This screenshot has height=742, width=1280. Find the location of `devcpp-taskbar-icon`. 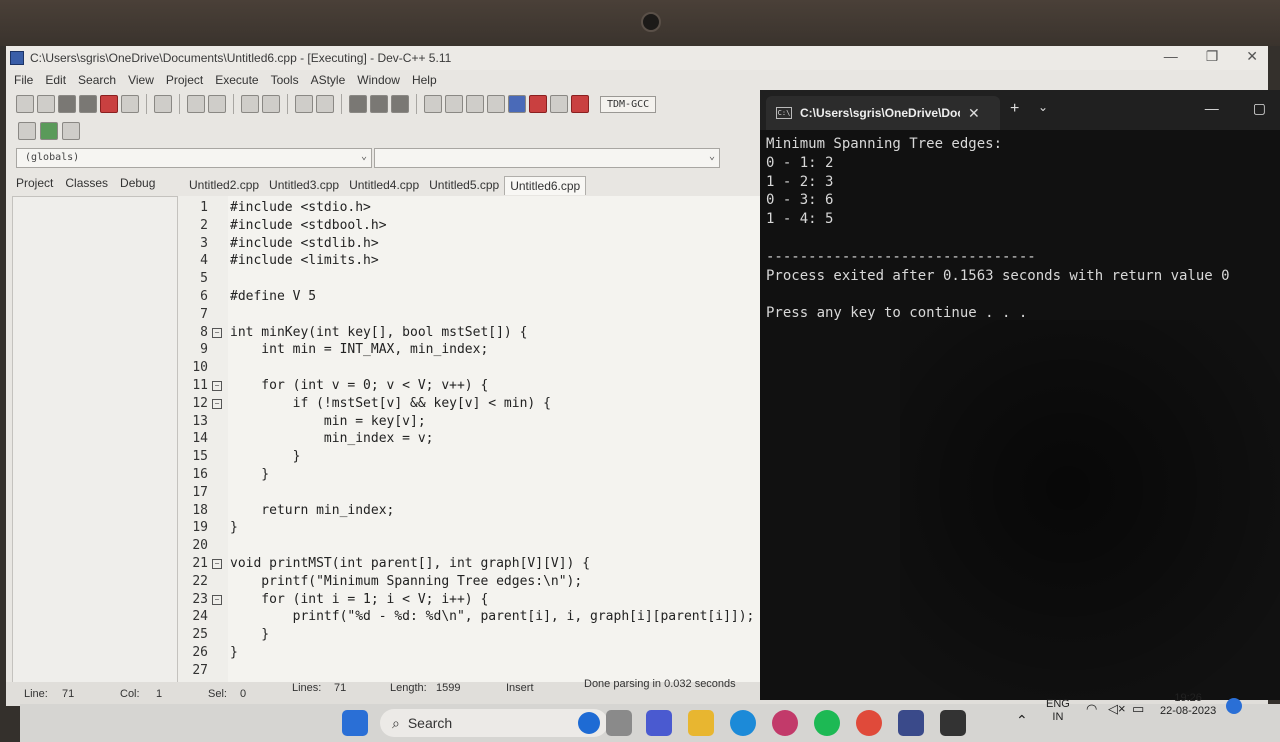

devcpp-taskbar-icon is located at coordinates (911, 723).